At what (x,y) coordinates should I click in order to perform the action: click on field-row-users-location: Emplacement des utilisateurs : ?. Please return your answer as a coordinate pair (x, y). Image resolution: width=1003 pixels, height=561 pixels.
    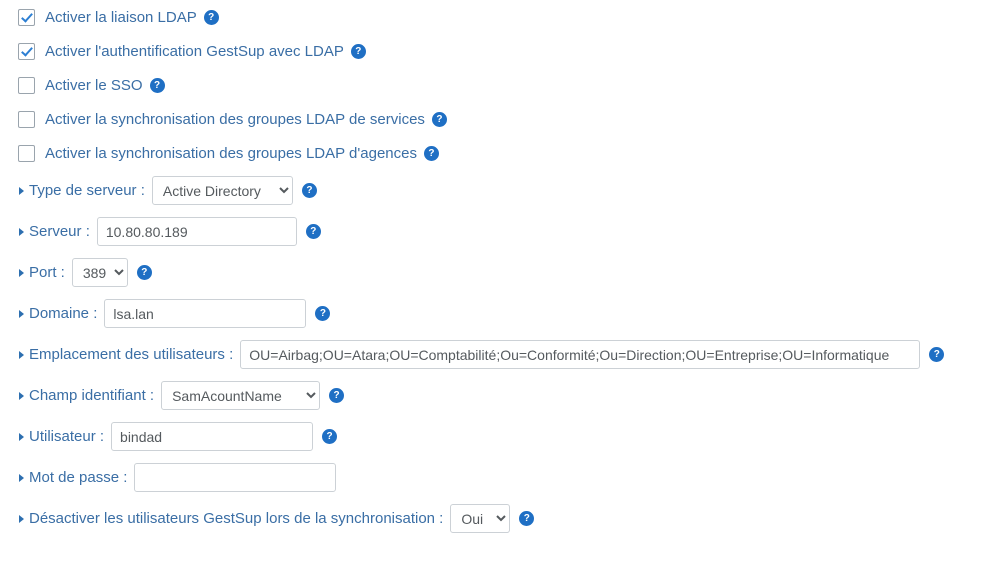
    Looking at the image, I should click on (501, 354).